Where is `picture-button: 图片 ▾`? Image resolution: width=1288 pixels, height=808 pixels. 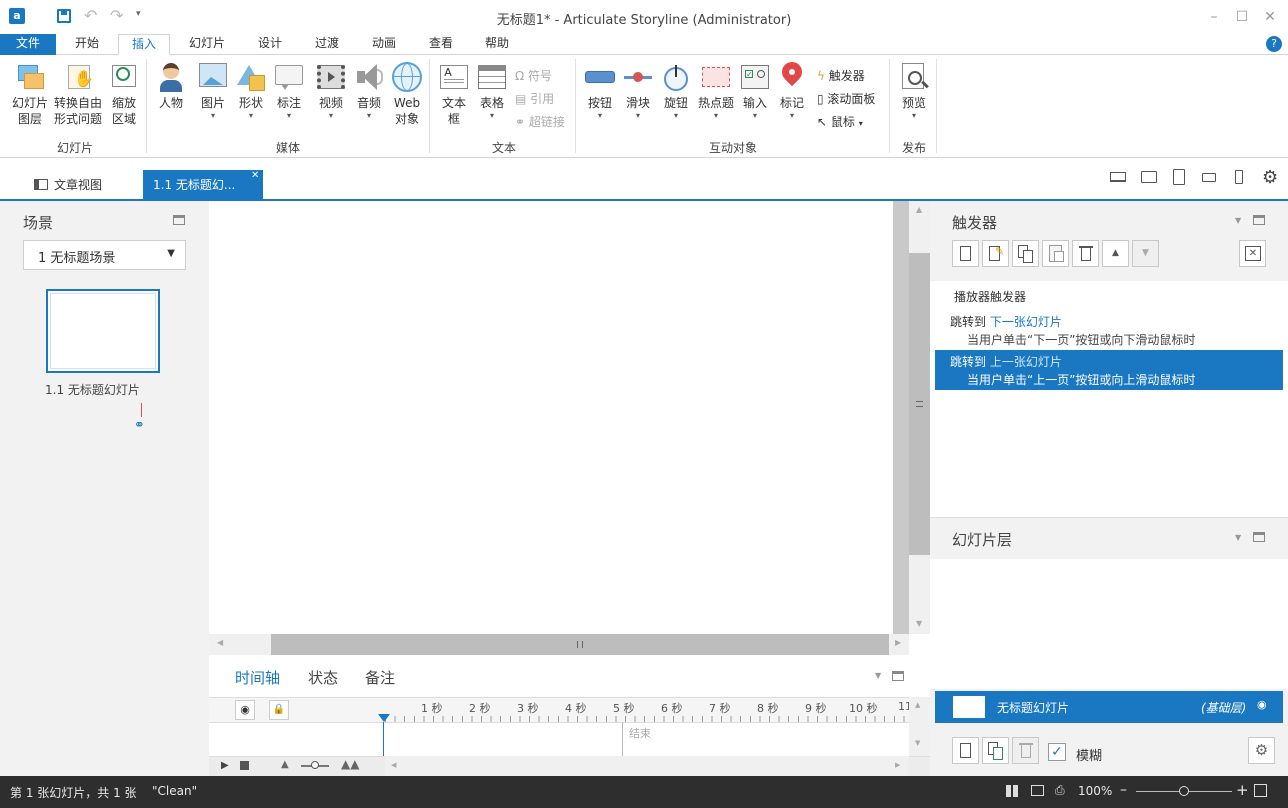 picture-button: 图片 ▾ is located at coordinates (213, 91).